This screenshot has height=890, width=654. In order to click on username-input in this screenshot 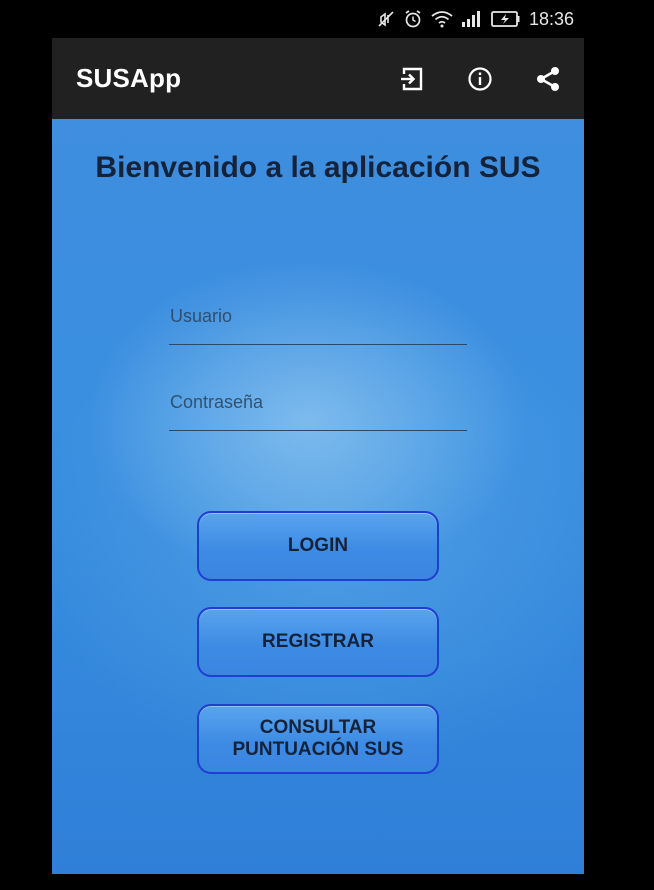, I will do `click(318, 317)`.